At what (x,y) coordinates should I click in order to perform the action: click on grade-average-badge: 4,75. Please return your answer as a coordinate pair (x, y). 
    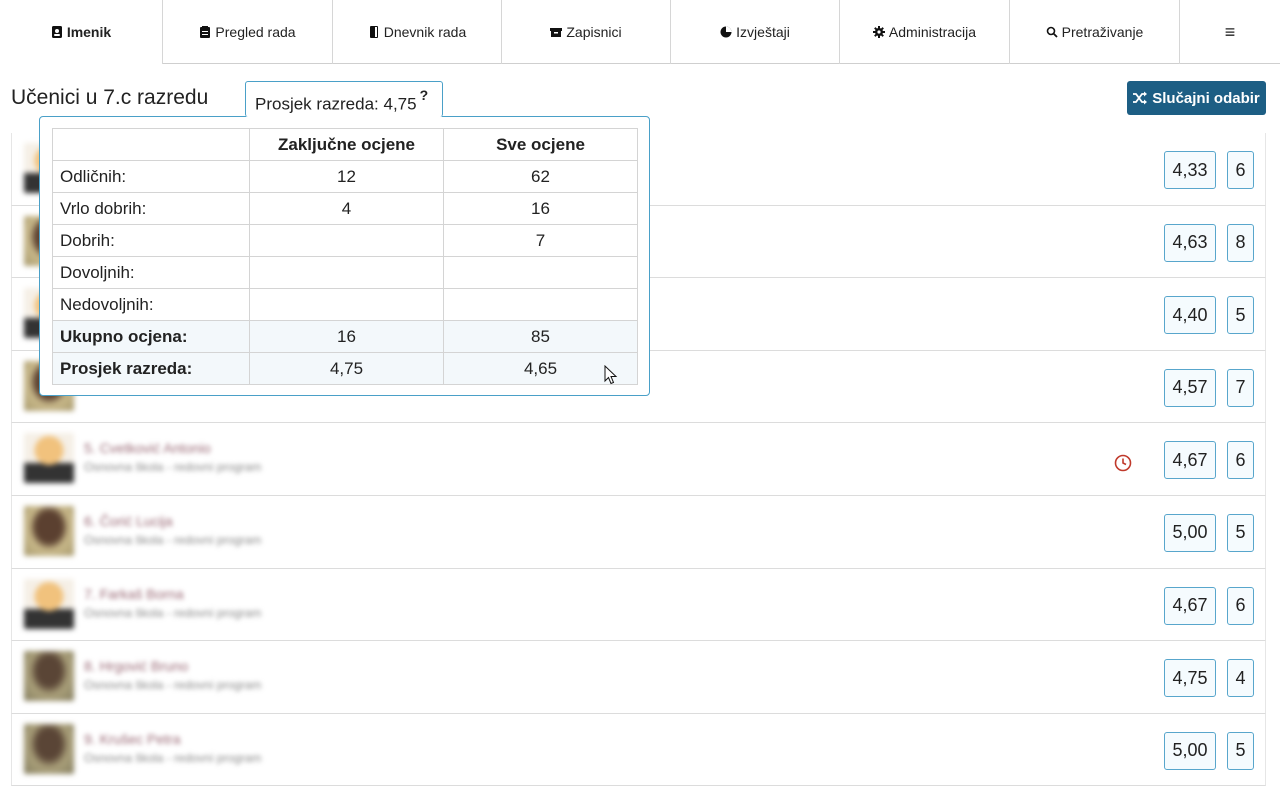
    Looking at the image, I should click on (1190, 678).